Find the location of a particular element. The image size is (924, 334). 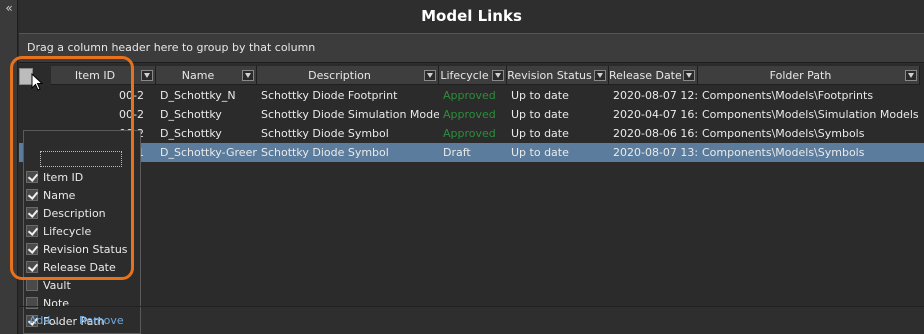

cell-name: D_Schottky_N is located at coordinates (198, 95).